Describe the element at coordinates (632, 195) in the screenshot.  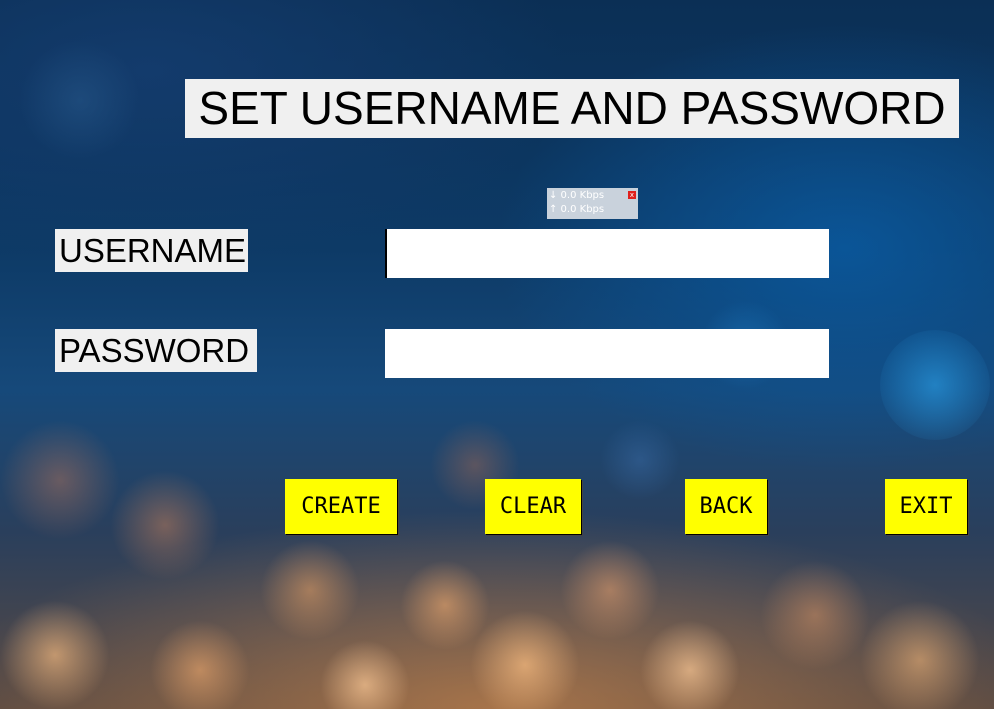
I see `close-icon: x` at that location.